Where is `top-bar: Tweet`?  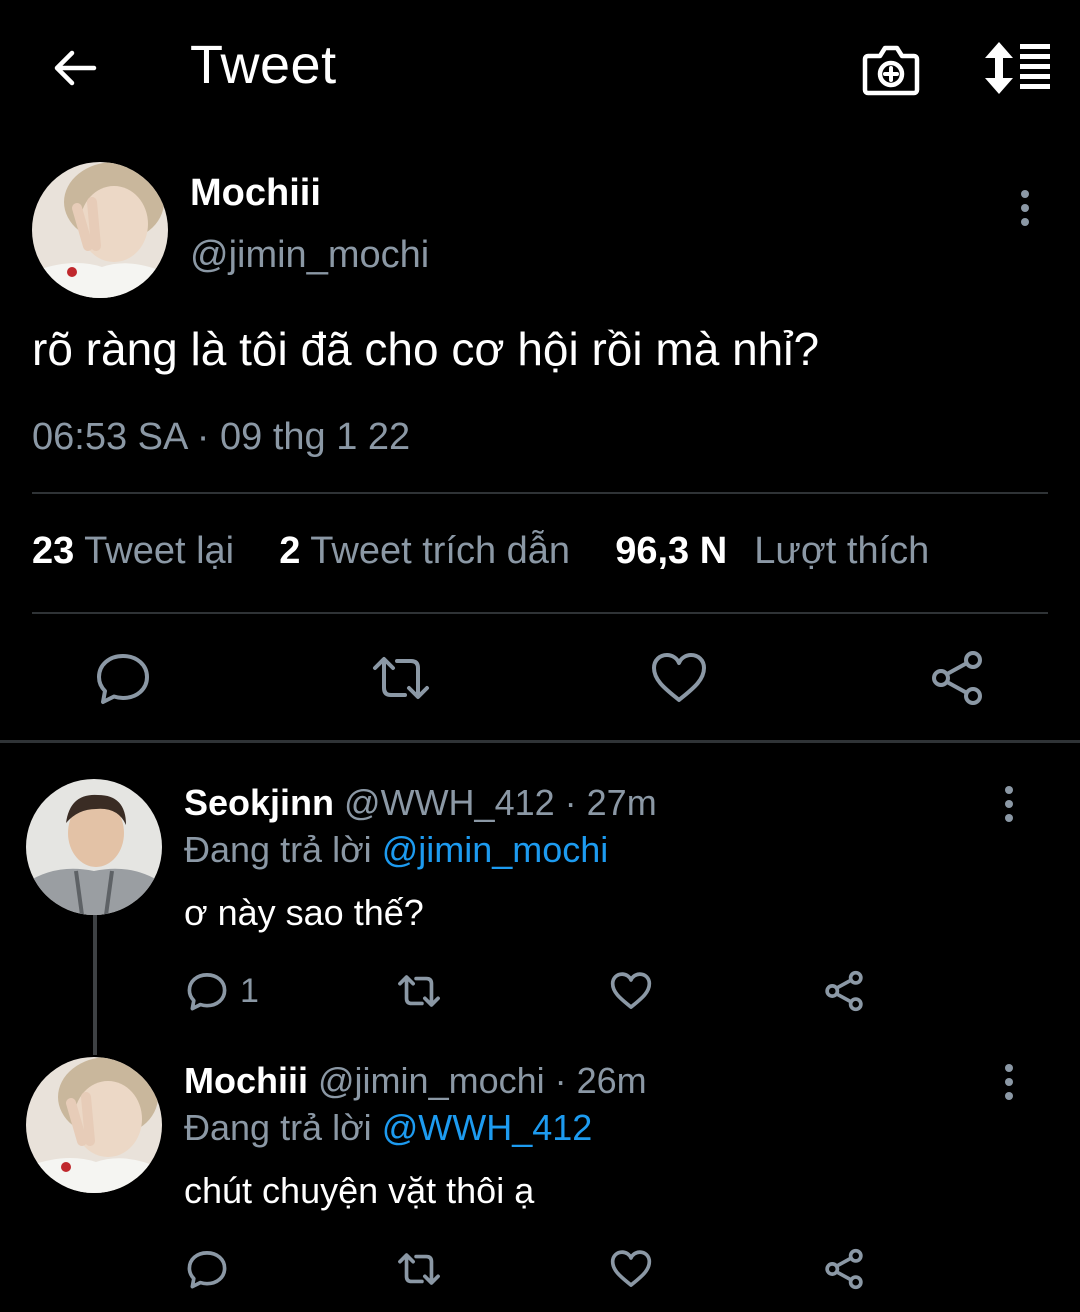
top-bar: Tweet is located at coordinates (540, 67).